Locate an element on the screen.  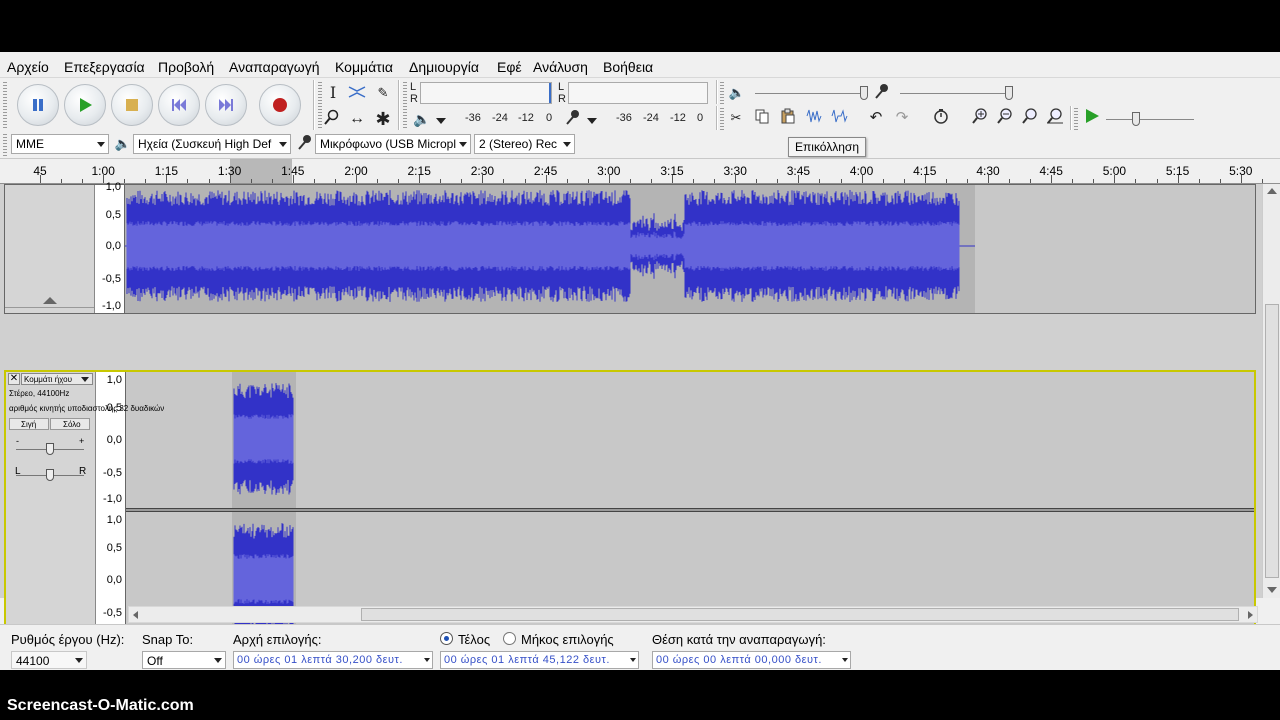
input-volume-slider is located at coordinates (956, 93).